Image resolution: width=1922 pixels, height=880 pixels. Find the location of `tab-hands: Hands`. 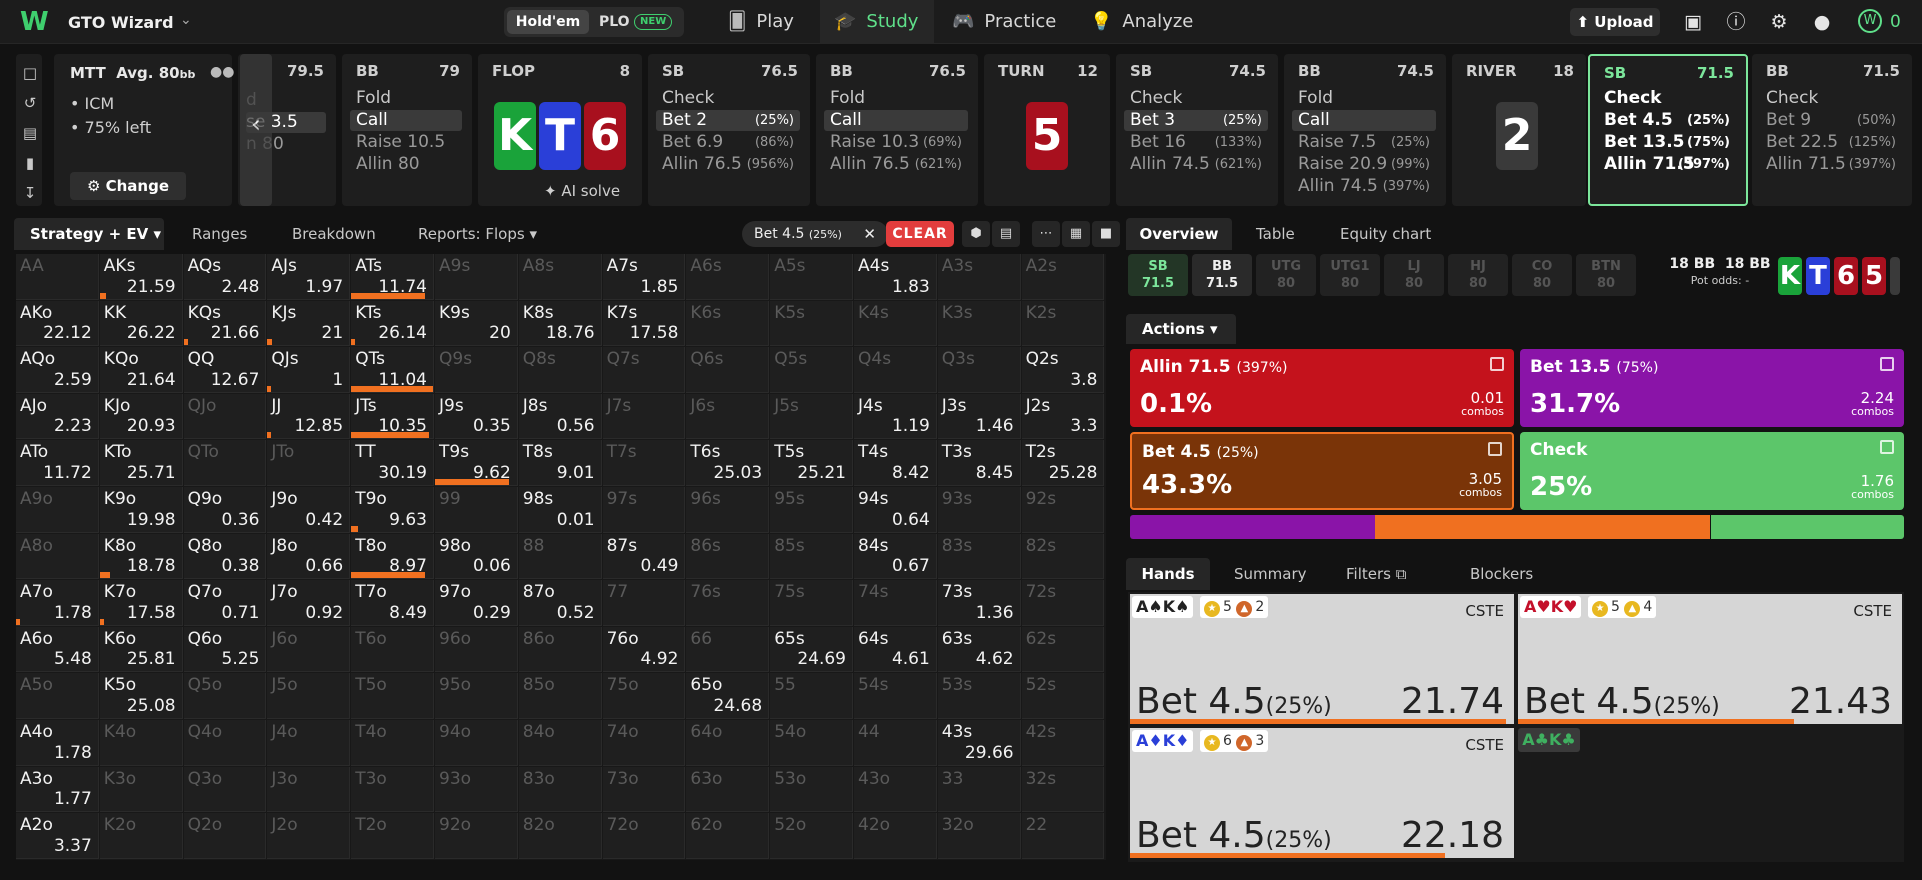

tab-hands: Hands is located at coordinates (1168, 574).